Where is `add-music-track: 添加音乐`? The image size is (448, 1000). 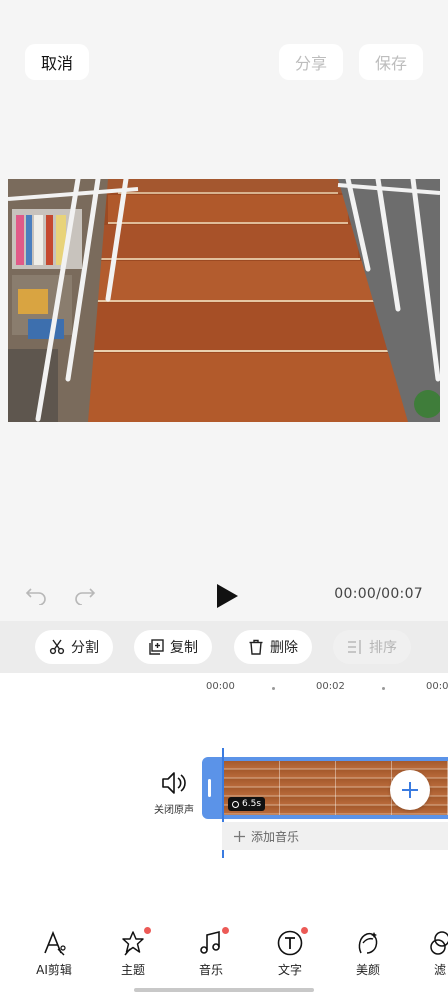 add-music-track: 添加音乐 is located at coordinates (335, 836).